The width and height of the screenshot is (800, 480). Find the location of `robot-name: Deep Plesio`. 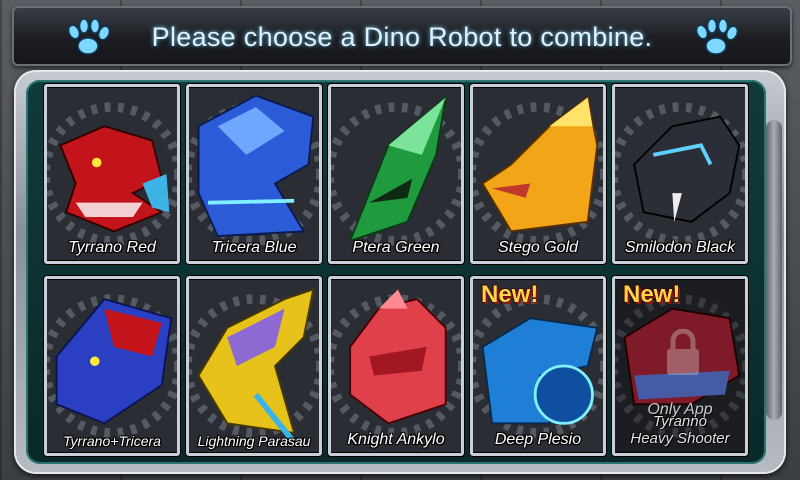

robot-name: Deep Plesio is located at coordinates (538, 439).